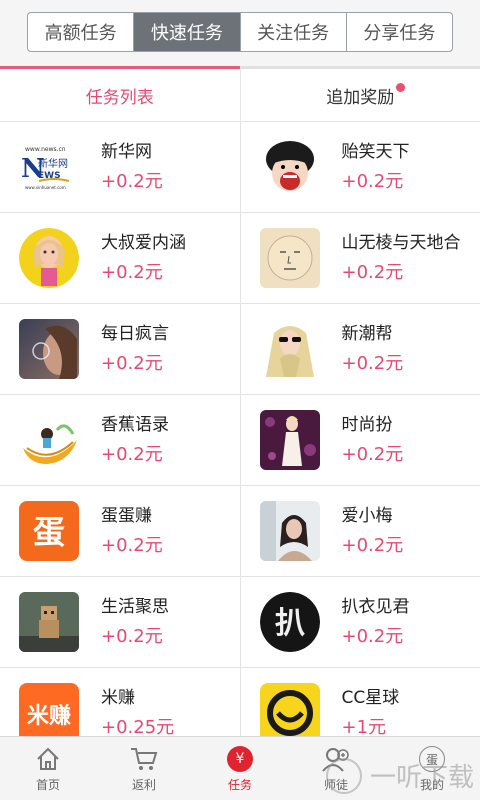 The image size is (480, 800). I want to click on task-name: 米赚, so click(118, 698).